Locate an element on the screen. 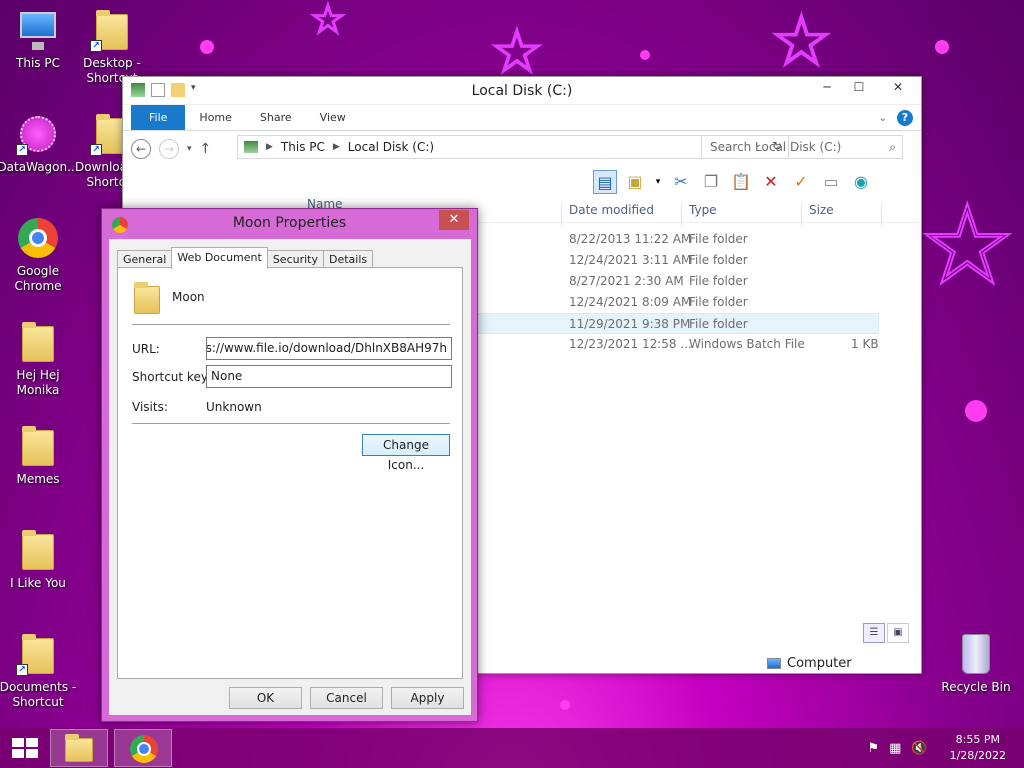 The height and width of the screenshot is (768, 1024). desktop-icon-this-pc: This PC is located at coordinates (40, 39).